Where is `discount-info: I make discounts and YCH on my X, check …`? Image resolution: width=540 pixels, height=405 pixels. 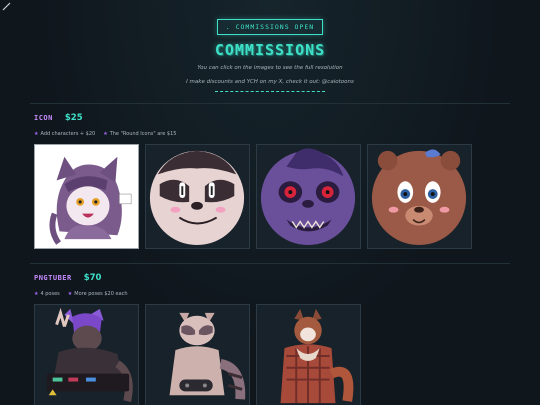 discount-info: I make discounts and YCH on my X, check … is located at coordinates (270, 82).